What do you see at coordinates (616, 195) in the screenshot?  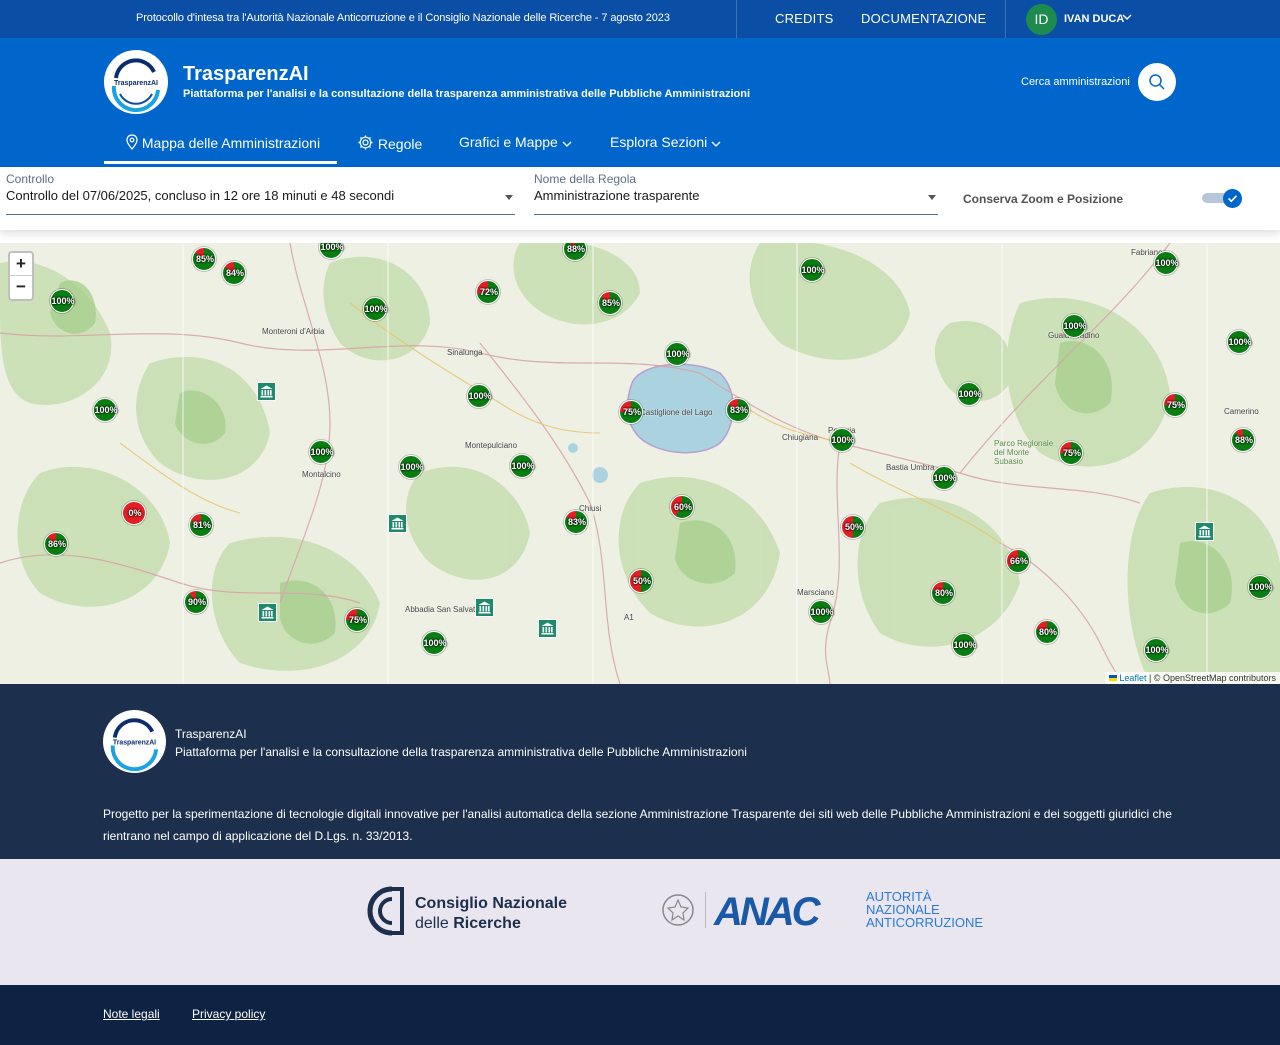 I see `regola-value: Amministrazione trasparente` at bounding box center [616, 195].